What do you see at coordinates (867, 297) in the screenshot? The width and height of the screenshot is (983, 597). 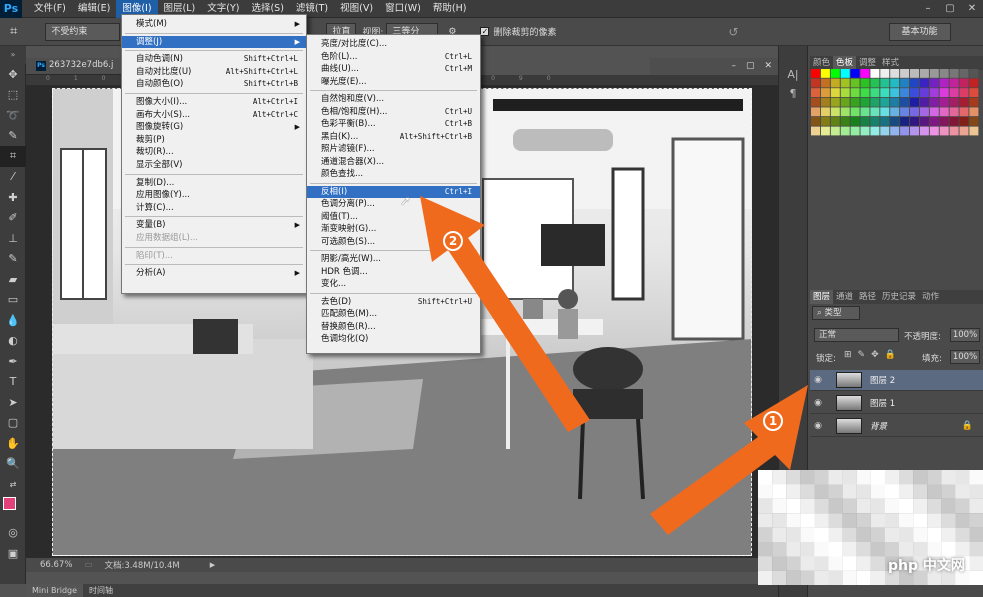 I see `tab-paths: 路径` at bounding box center [867, 297].